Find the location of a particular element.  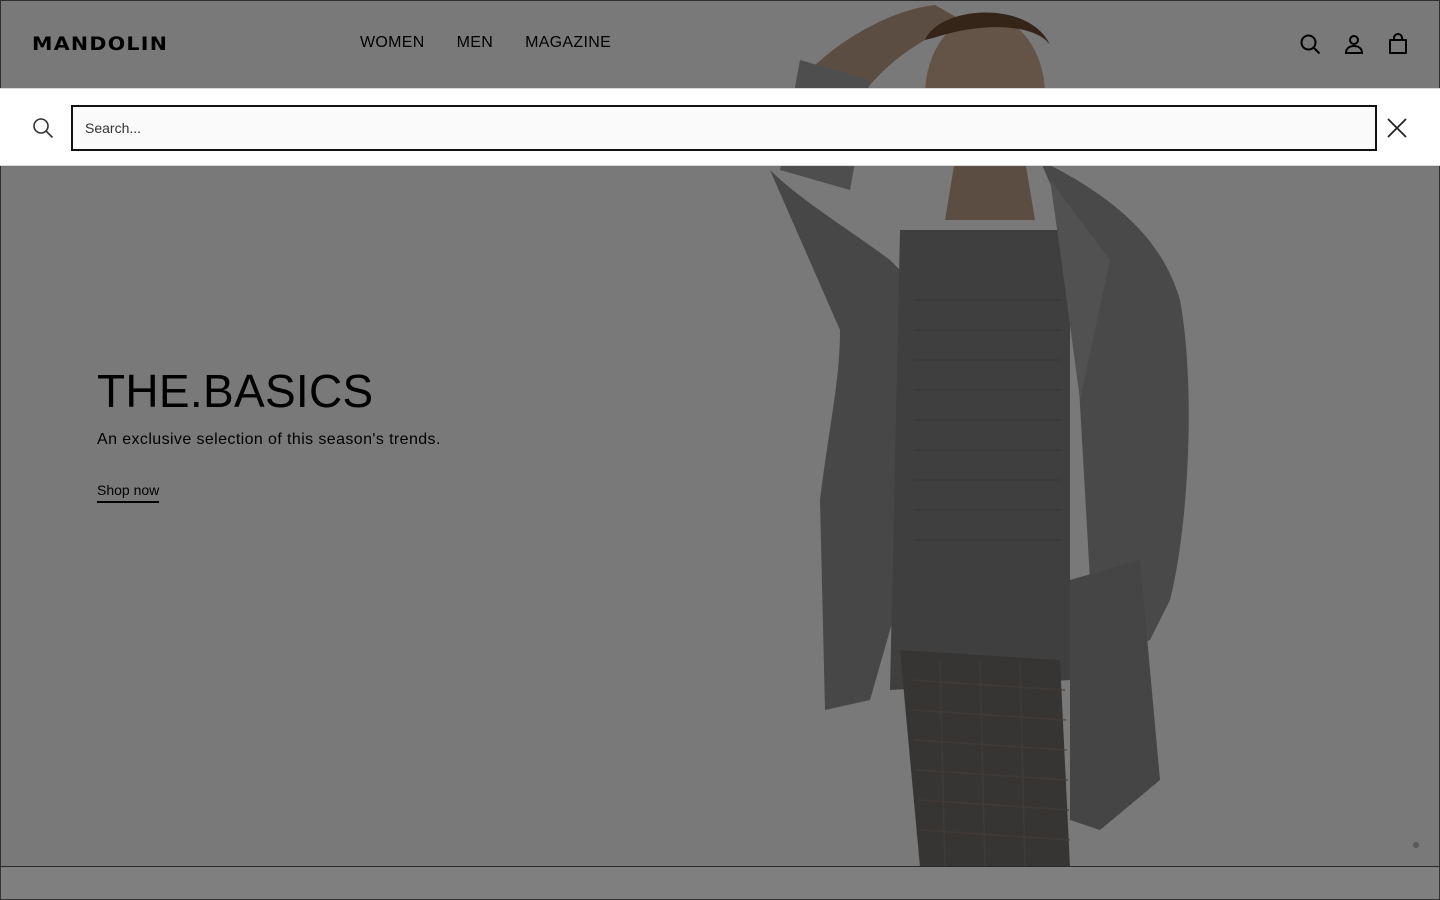

account-icon is located at coordinates (1354, 44).